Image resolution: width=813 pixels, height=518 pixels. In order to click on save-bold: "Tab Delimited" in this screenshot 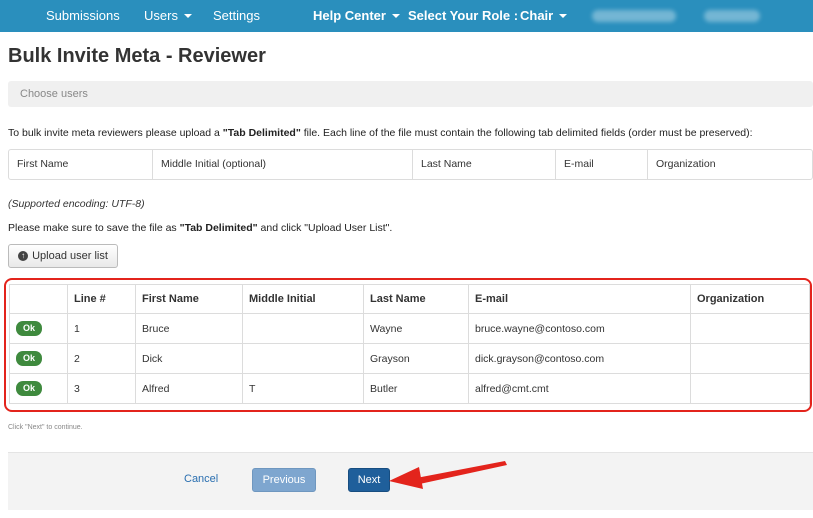, I will do `click(218, 228)`.